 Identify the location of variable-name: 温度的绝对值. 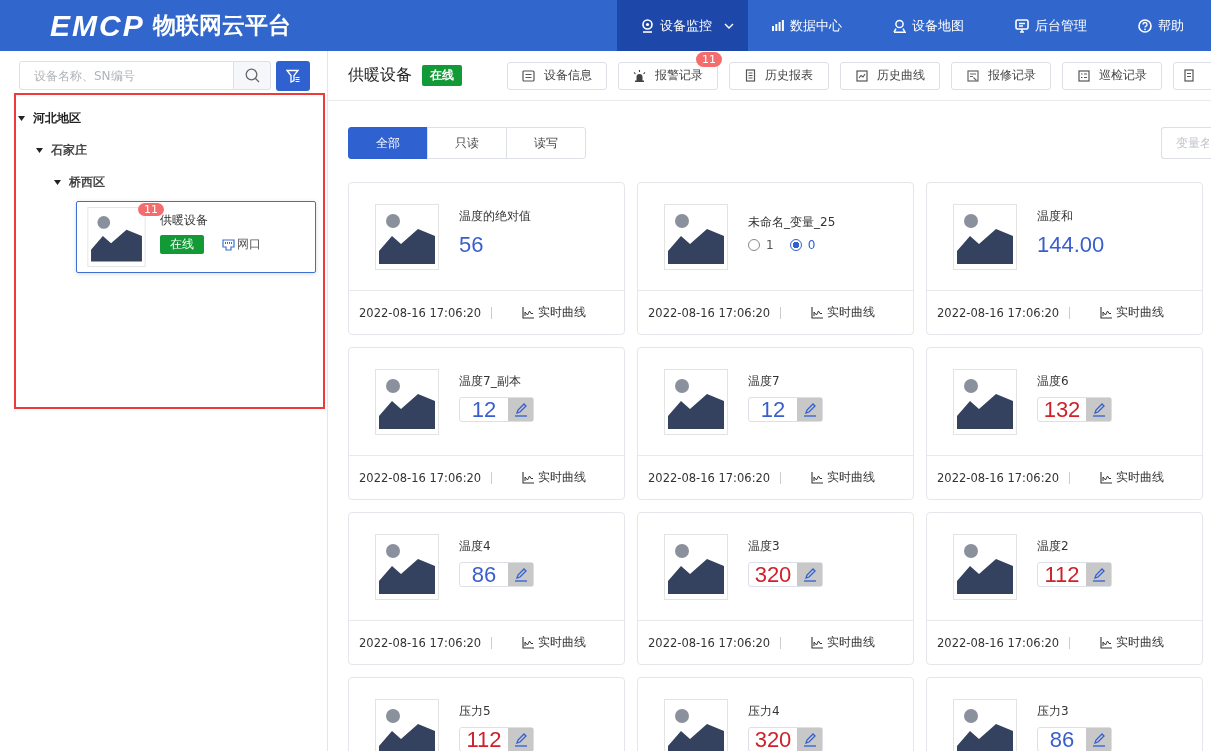
(495, 216).